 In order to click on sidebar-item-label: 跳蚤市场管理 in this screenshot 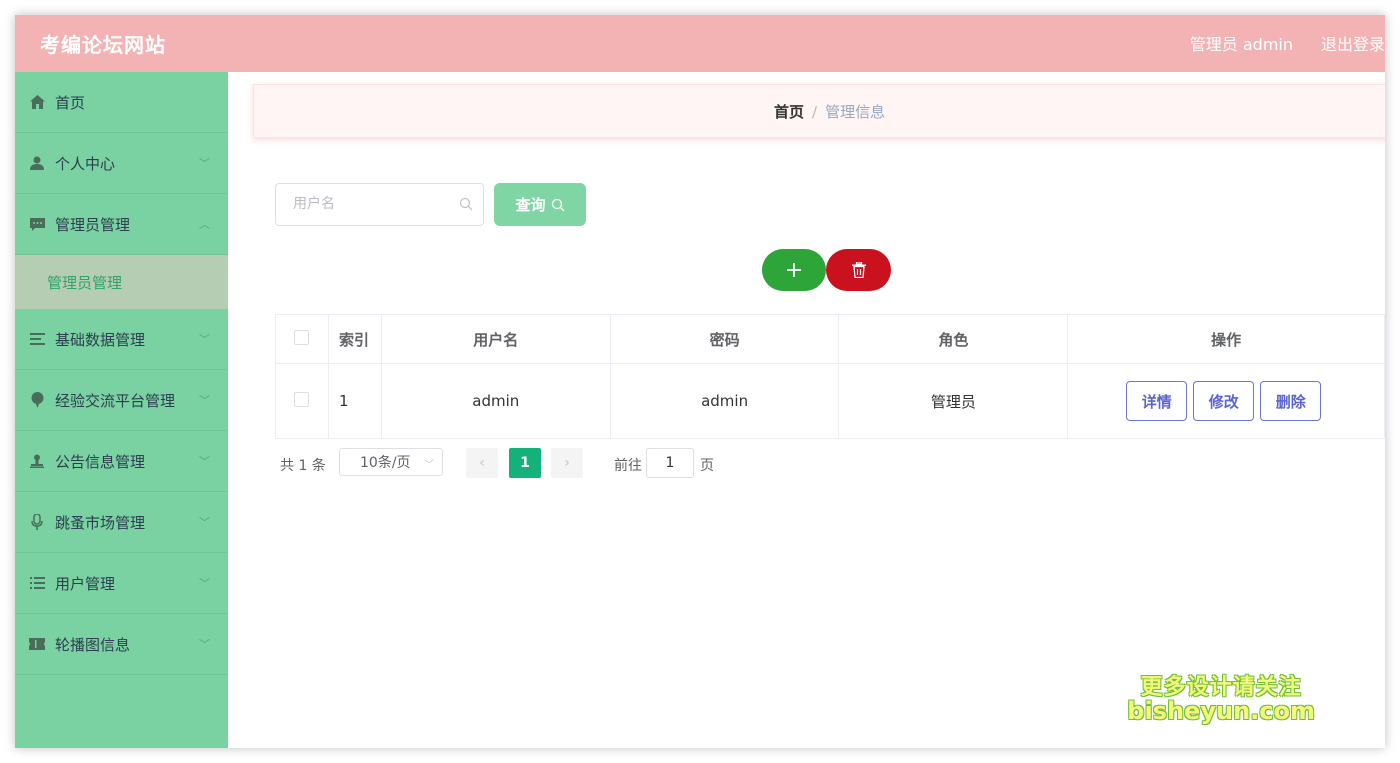, I will do `click(100, 522)`.